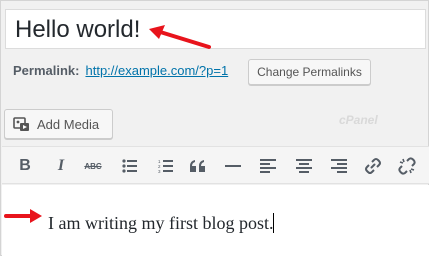 This screenshot has width=429, height=256. I want to click on change-permalinks-button: Change Permalinks, so click(309, 72).